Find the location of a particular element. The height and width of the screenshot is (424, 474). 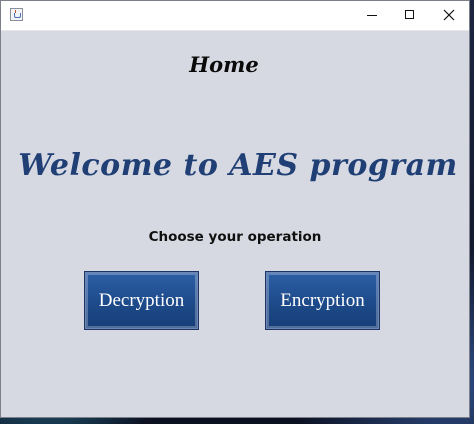

page-title: Home is located at coordinates (224, 64).